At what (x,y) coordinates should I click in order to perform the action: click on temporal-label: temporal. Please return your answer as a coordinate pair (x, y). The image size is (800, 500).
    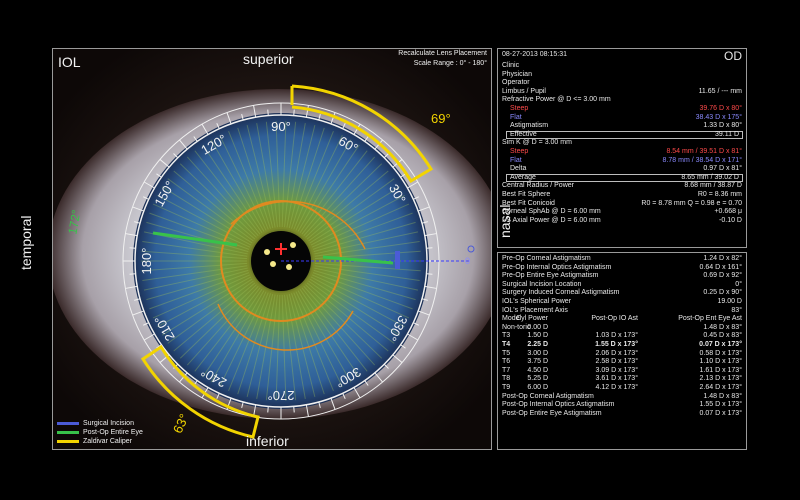
    Looking at the image, I should click on (26, 242).